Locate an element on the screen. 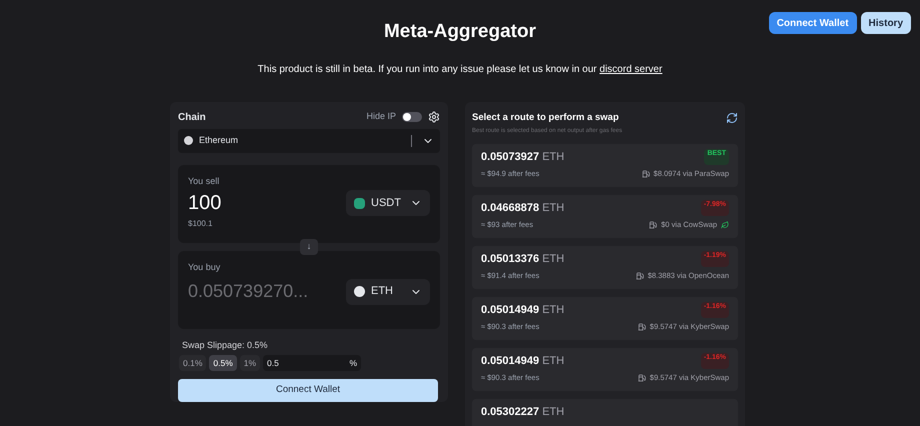 This screenshot has width=920, height=426. settings-icon is located at coordinates (434, 117).